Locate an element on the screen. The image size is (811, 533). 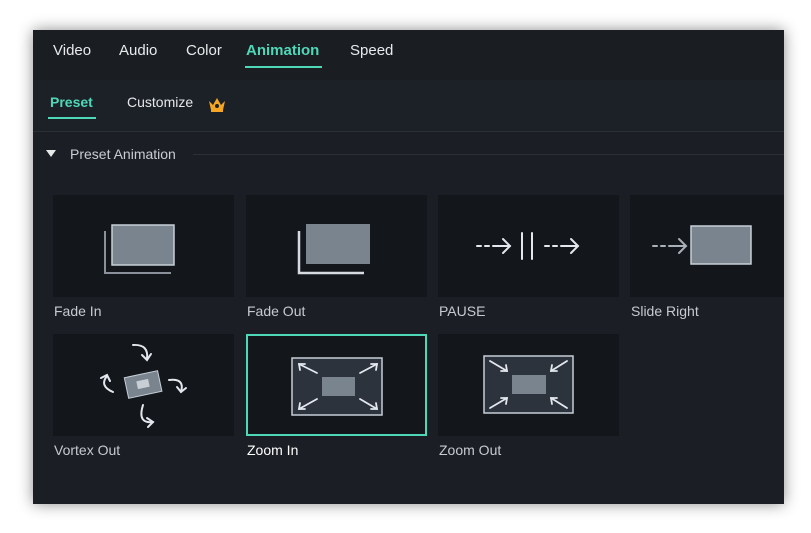
pause-icon is located at coordinates (528, 246).